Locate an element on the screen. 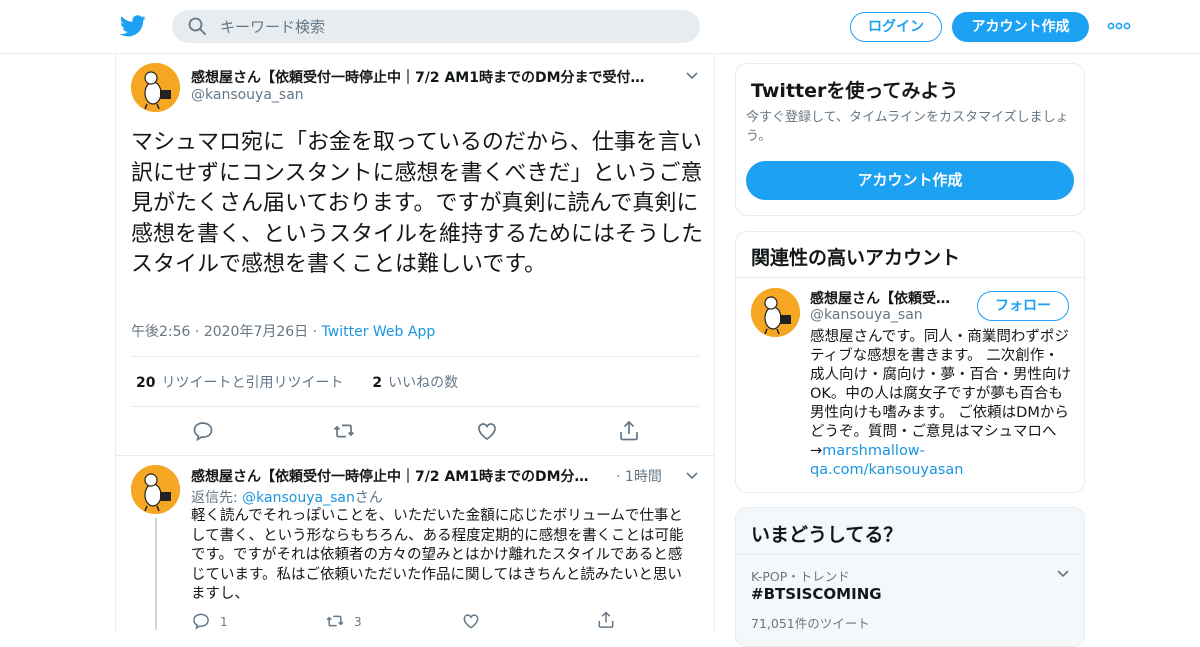 Image resolution: width=1200 pixels, height=647 pixels. signup-card-subtitle: 今すぐ登録して、タイムラインをカスタマイズしましょう。 is located at coordinates (907, 127).